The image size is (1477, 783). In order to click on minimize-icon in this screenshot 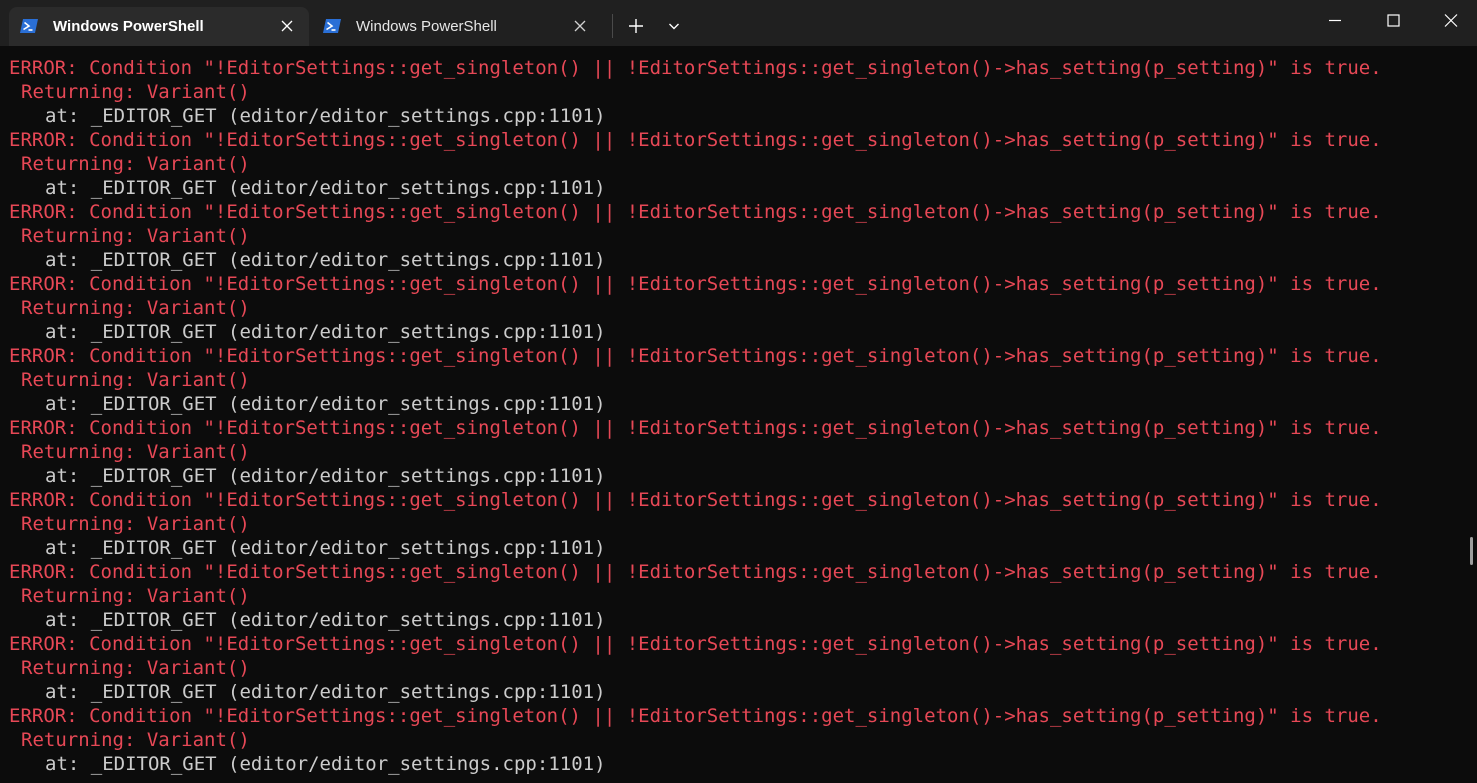, I will do `click(1335, 20)`.